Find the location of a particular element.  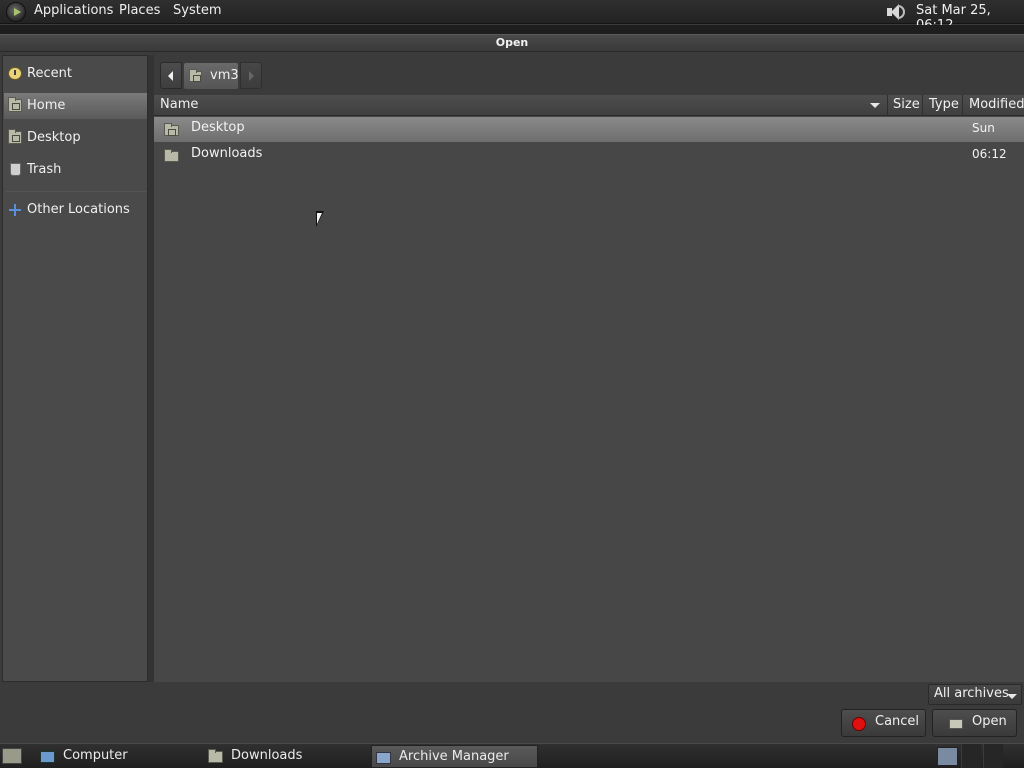

column-name-header: Name is located at coordinates (521, 105).